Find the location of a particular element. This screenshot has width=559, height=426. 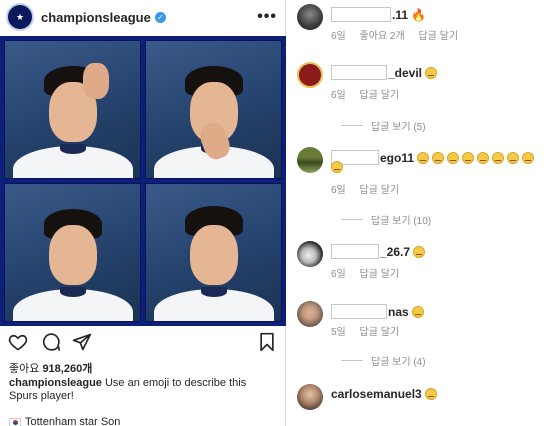

view-replies-label: 답글 보기 (5) is located at coordinates (398, 127).